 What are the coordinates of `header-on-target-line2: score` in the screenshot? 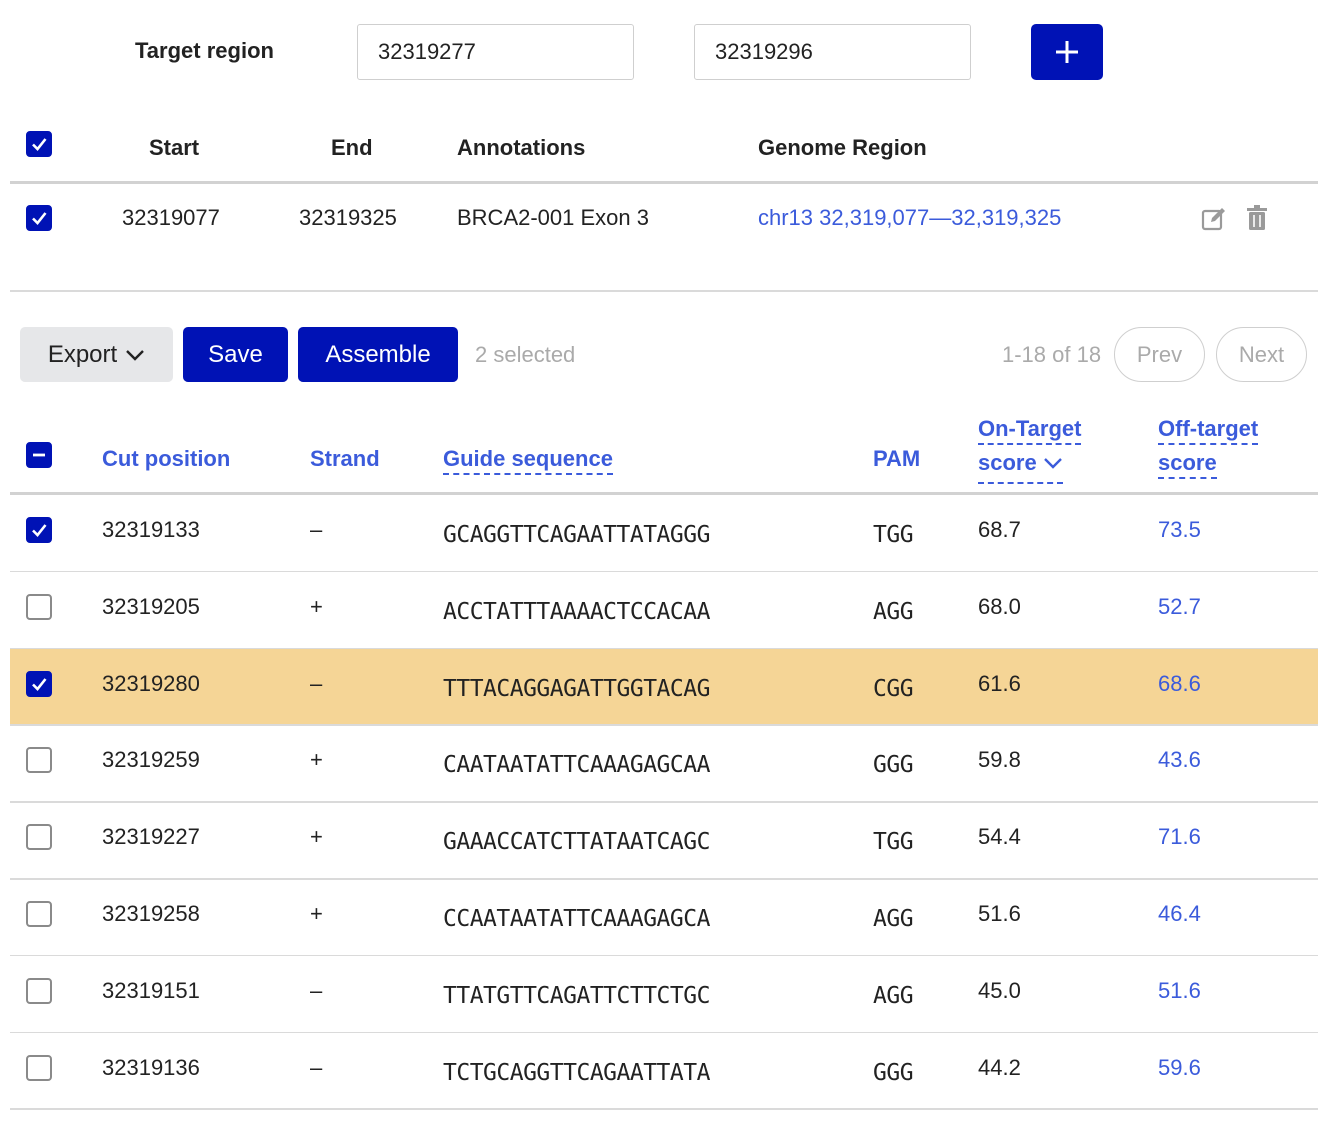 It's located at (1007, 462).